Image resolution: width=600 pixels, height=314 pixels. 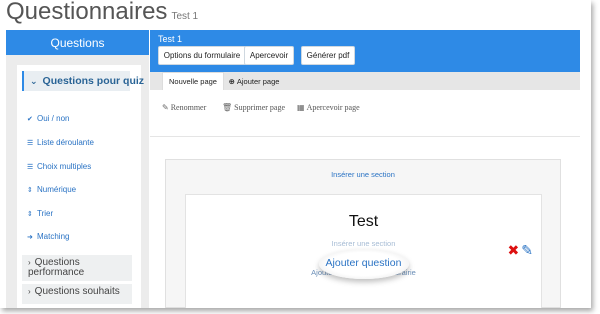 I want to click on link-label: Ajouter question, so click(x=363, y=263).